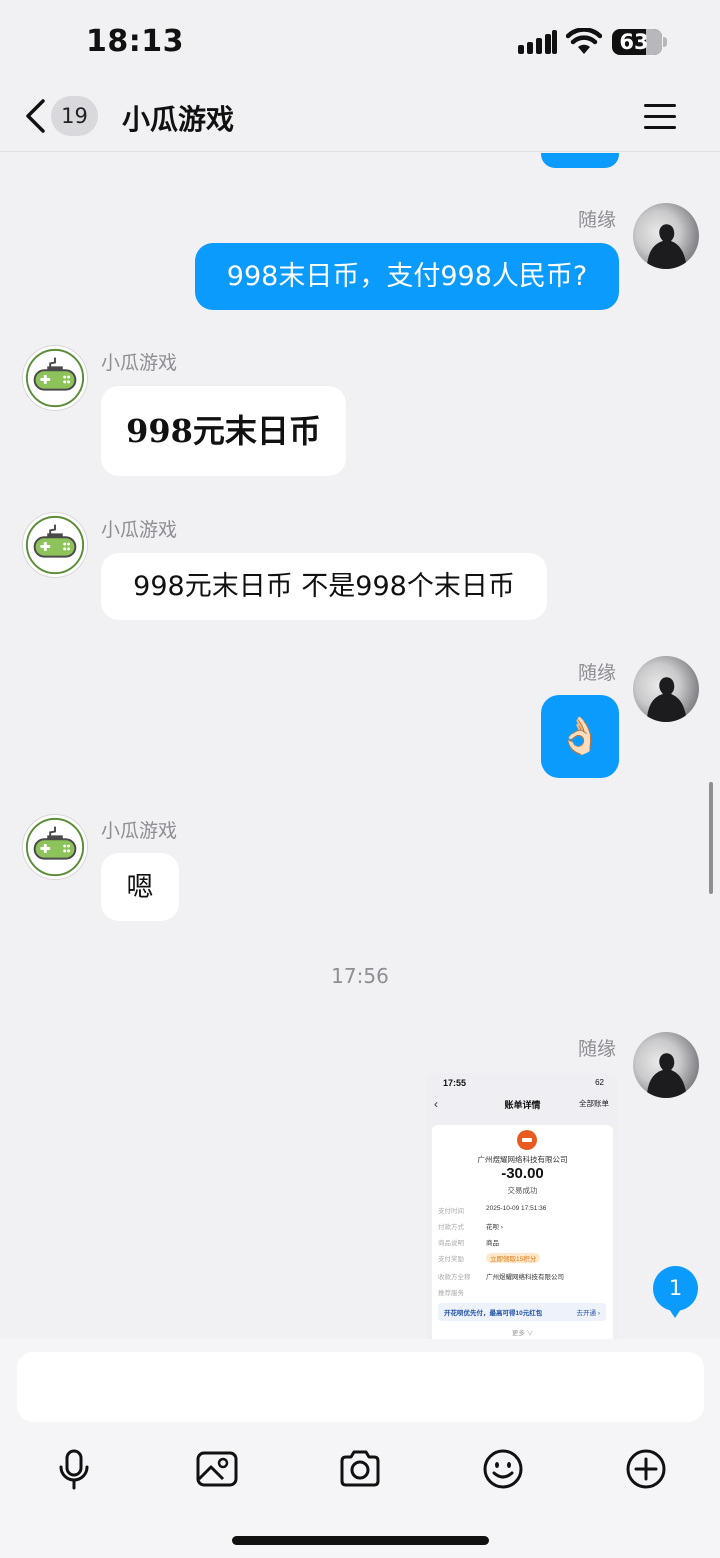  I want to click on merchant-logo-icon, so click(527, 1140).